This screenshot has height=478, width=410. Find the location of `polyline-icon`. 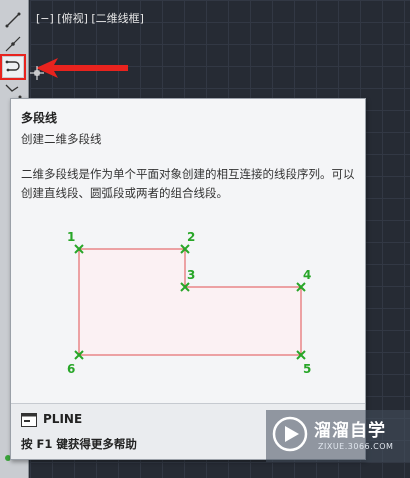

polyline-icon is located at coordinates (12, 66).